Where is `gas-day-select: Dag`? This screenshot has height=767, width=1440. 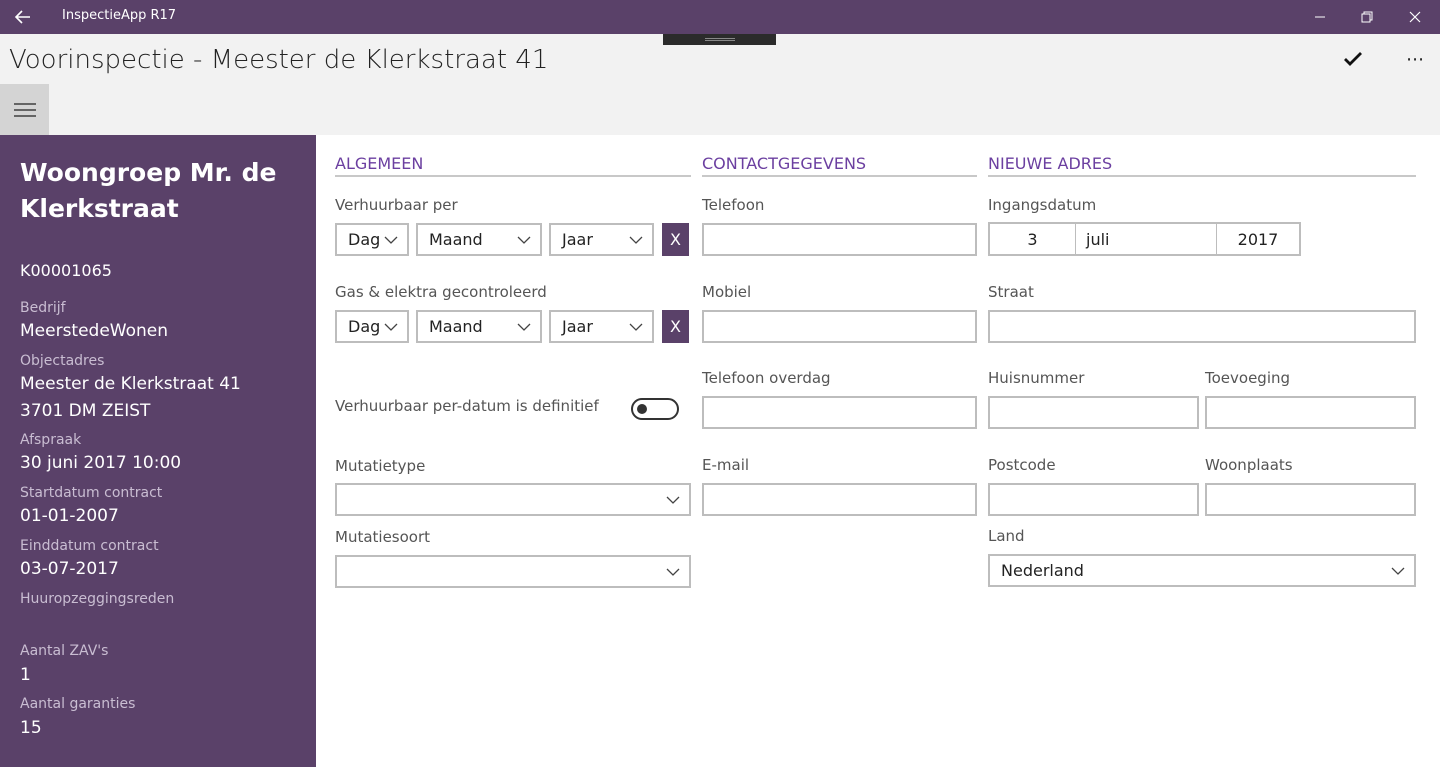 gas-day-select: Dag is located at coordinates (372, 326).